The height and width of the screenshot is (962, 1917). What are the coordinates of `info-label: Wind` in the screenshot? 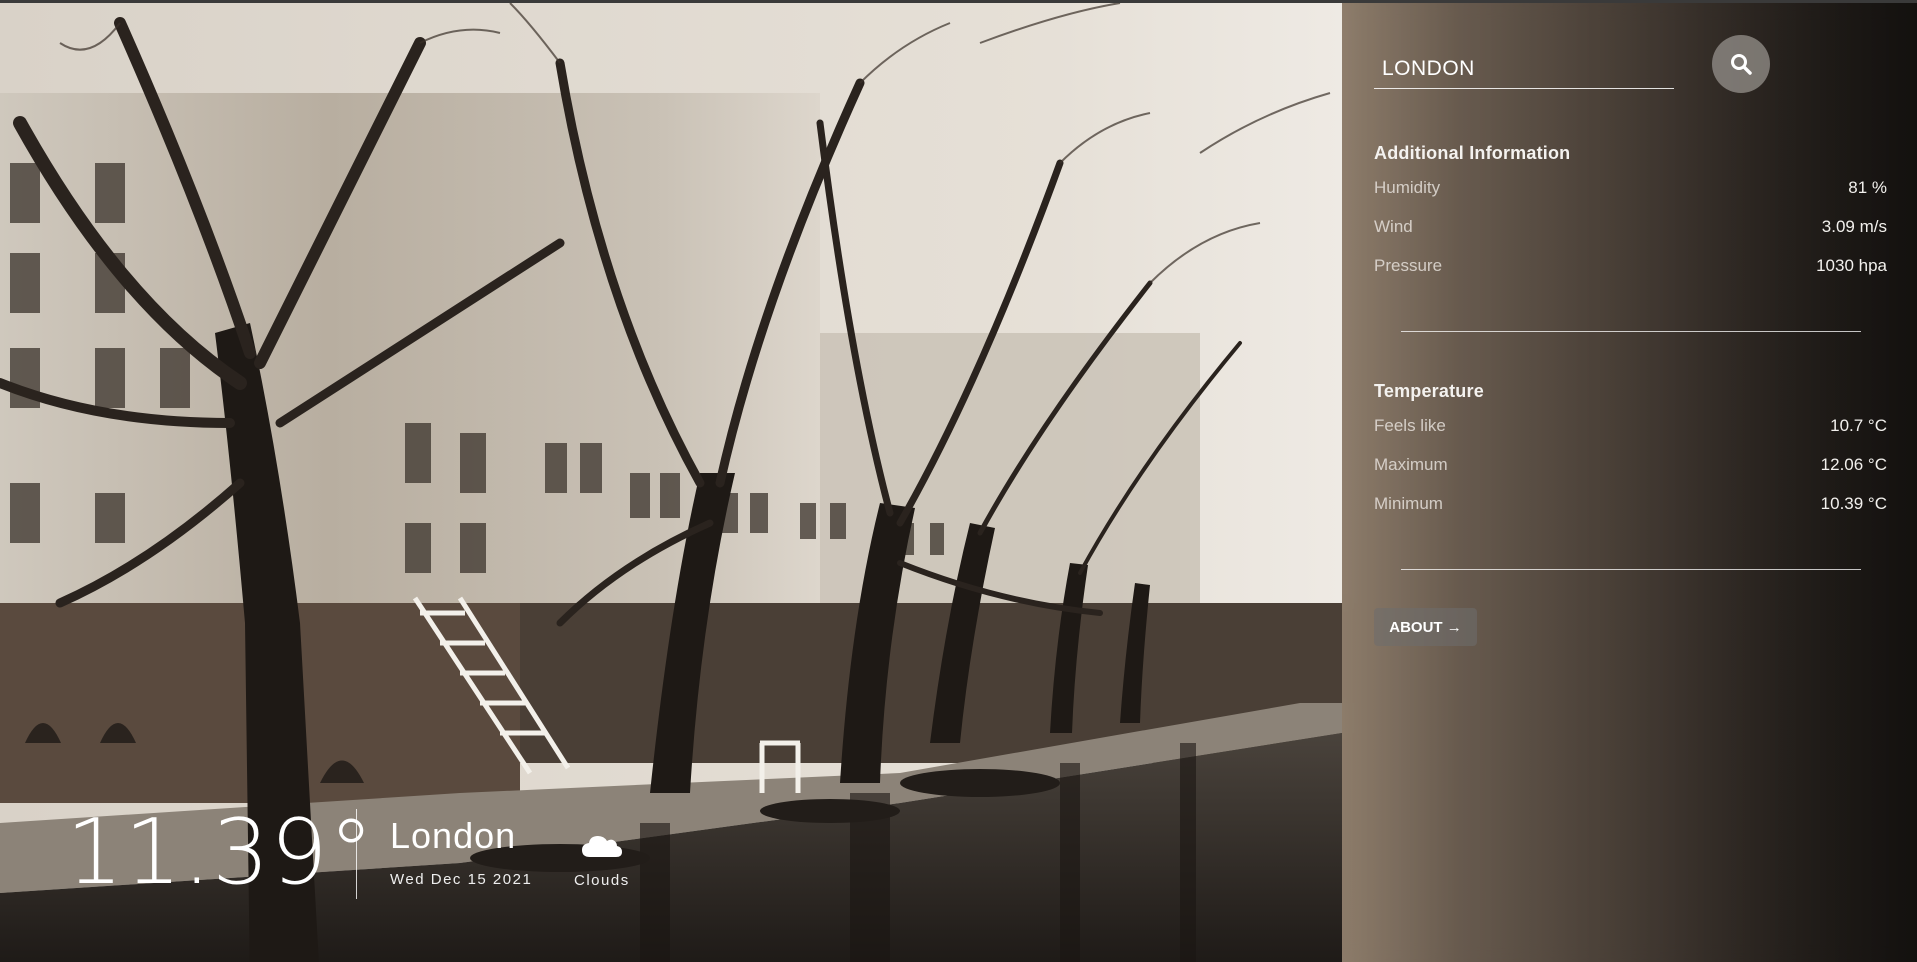 It's located at (1393, 226).